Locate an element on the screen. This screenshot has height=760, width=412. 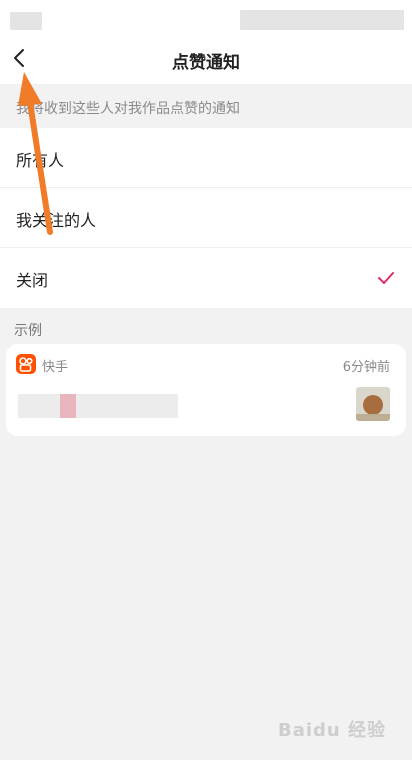
annotation-arrow-icon is located at coordinates (35, 153).